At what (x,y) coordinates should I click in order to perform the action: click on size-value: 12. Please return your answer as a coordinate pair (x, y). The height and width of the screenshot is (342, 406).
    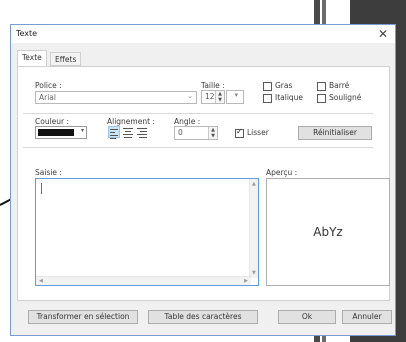
    Looking at the image, I should click on (210, 96).